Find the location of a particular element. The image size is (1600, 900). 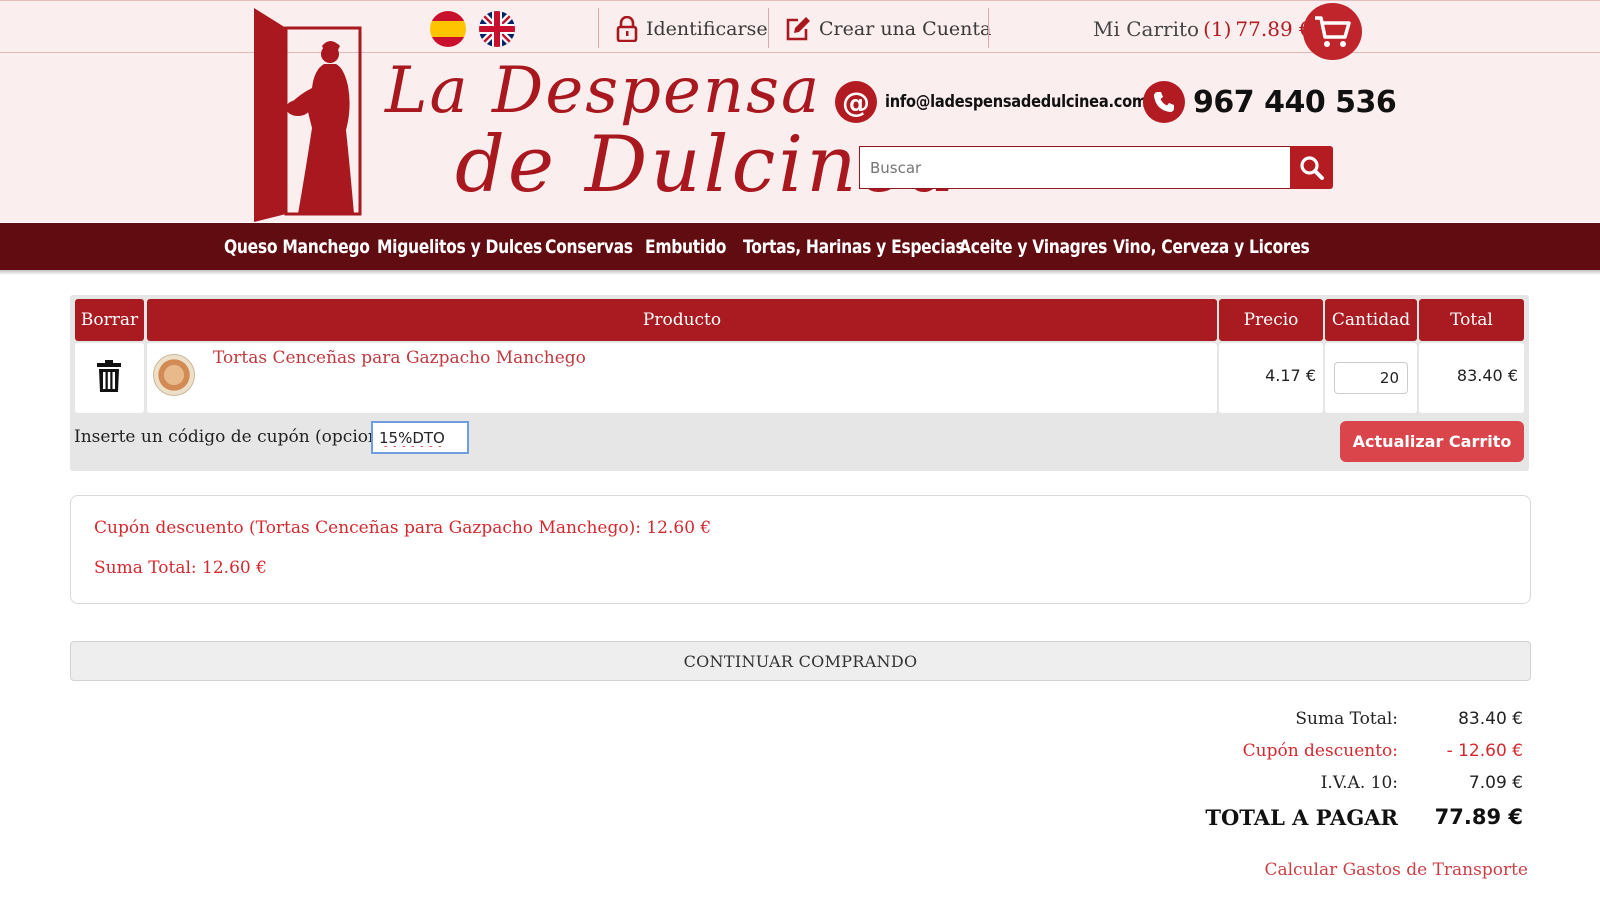

nav-shadow is located at coordinates (800, 272).